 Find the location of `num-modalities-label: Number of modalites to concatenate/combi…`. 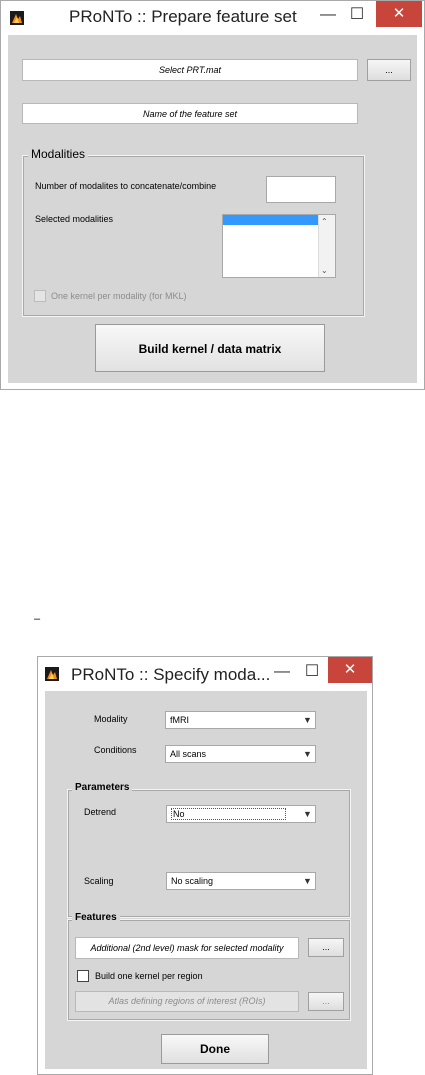

num-modalities-label: Number of modalites to concatenate/combi… is located at coordinates (126, 186).